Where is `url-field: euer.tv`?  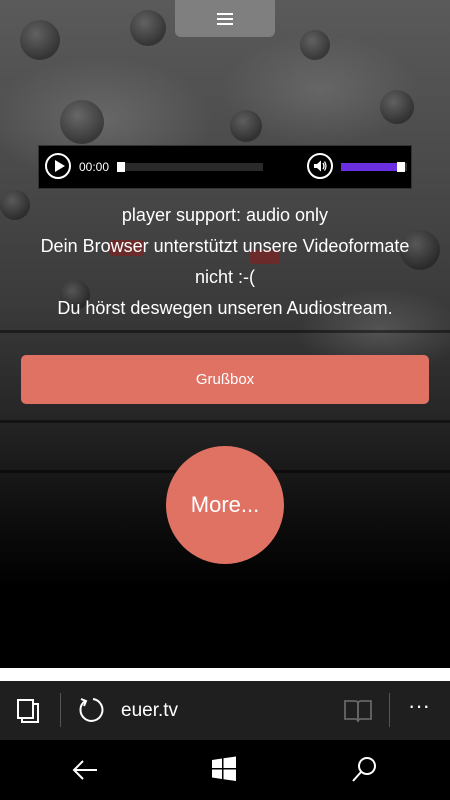
url-field: euer.tv is located at coordinates (149, 711).